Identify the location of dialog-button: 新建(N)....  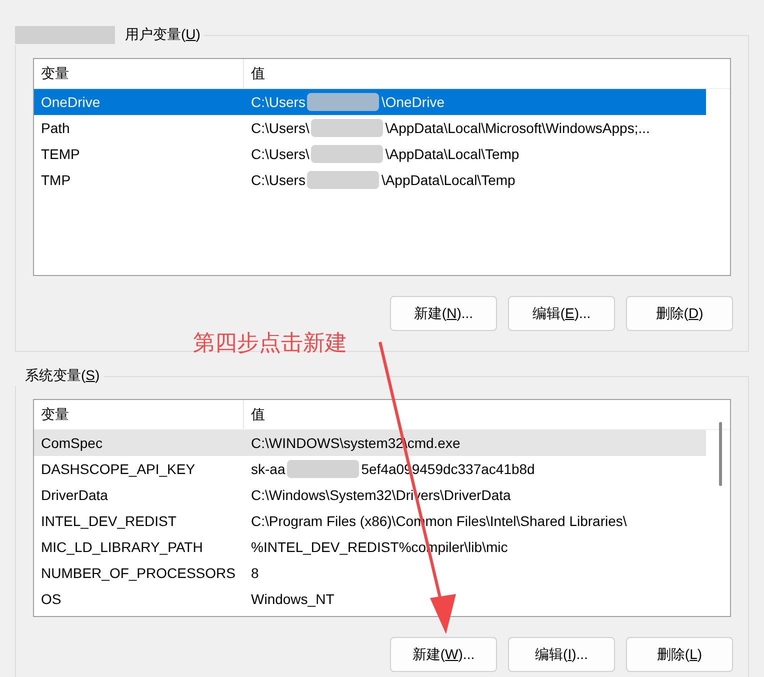
(443, 313).